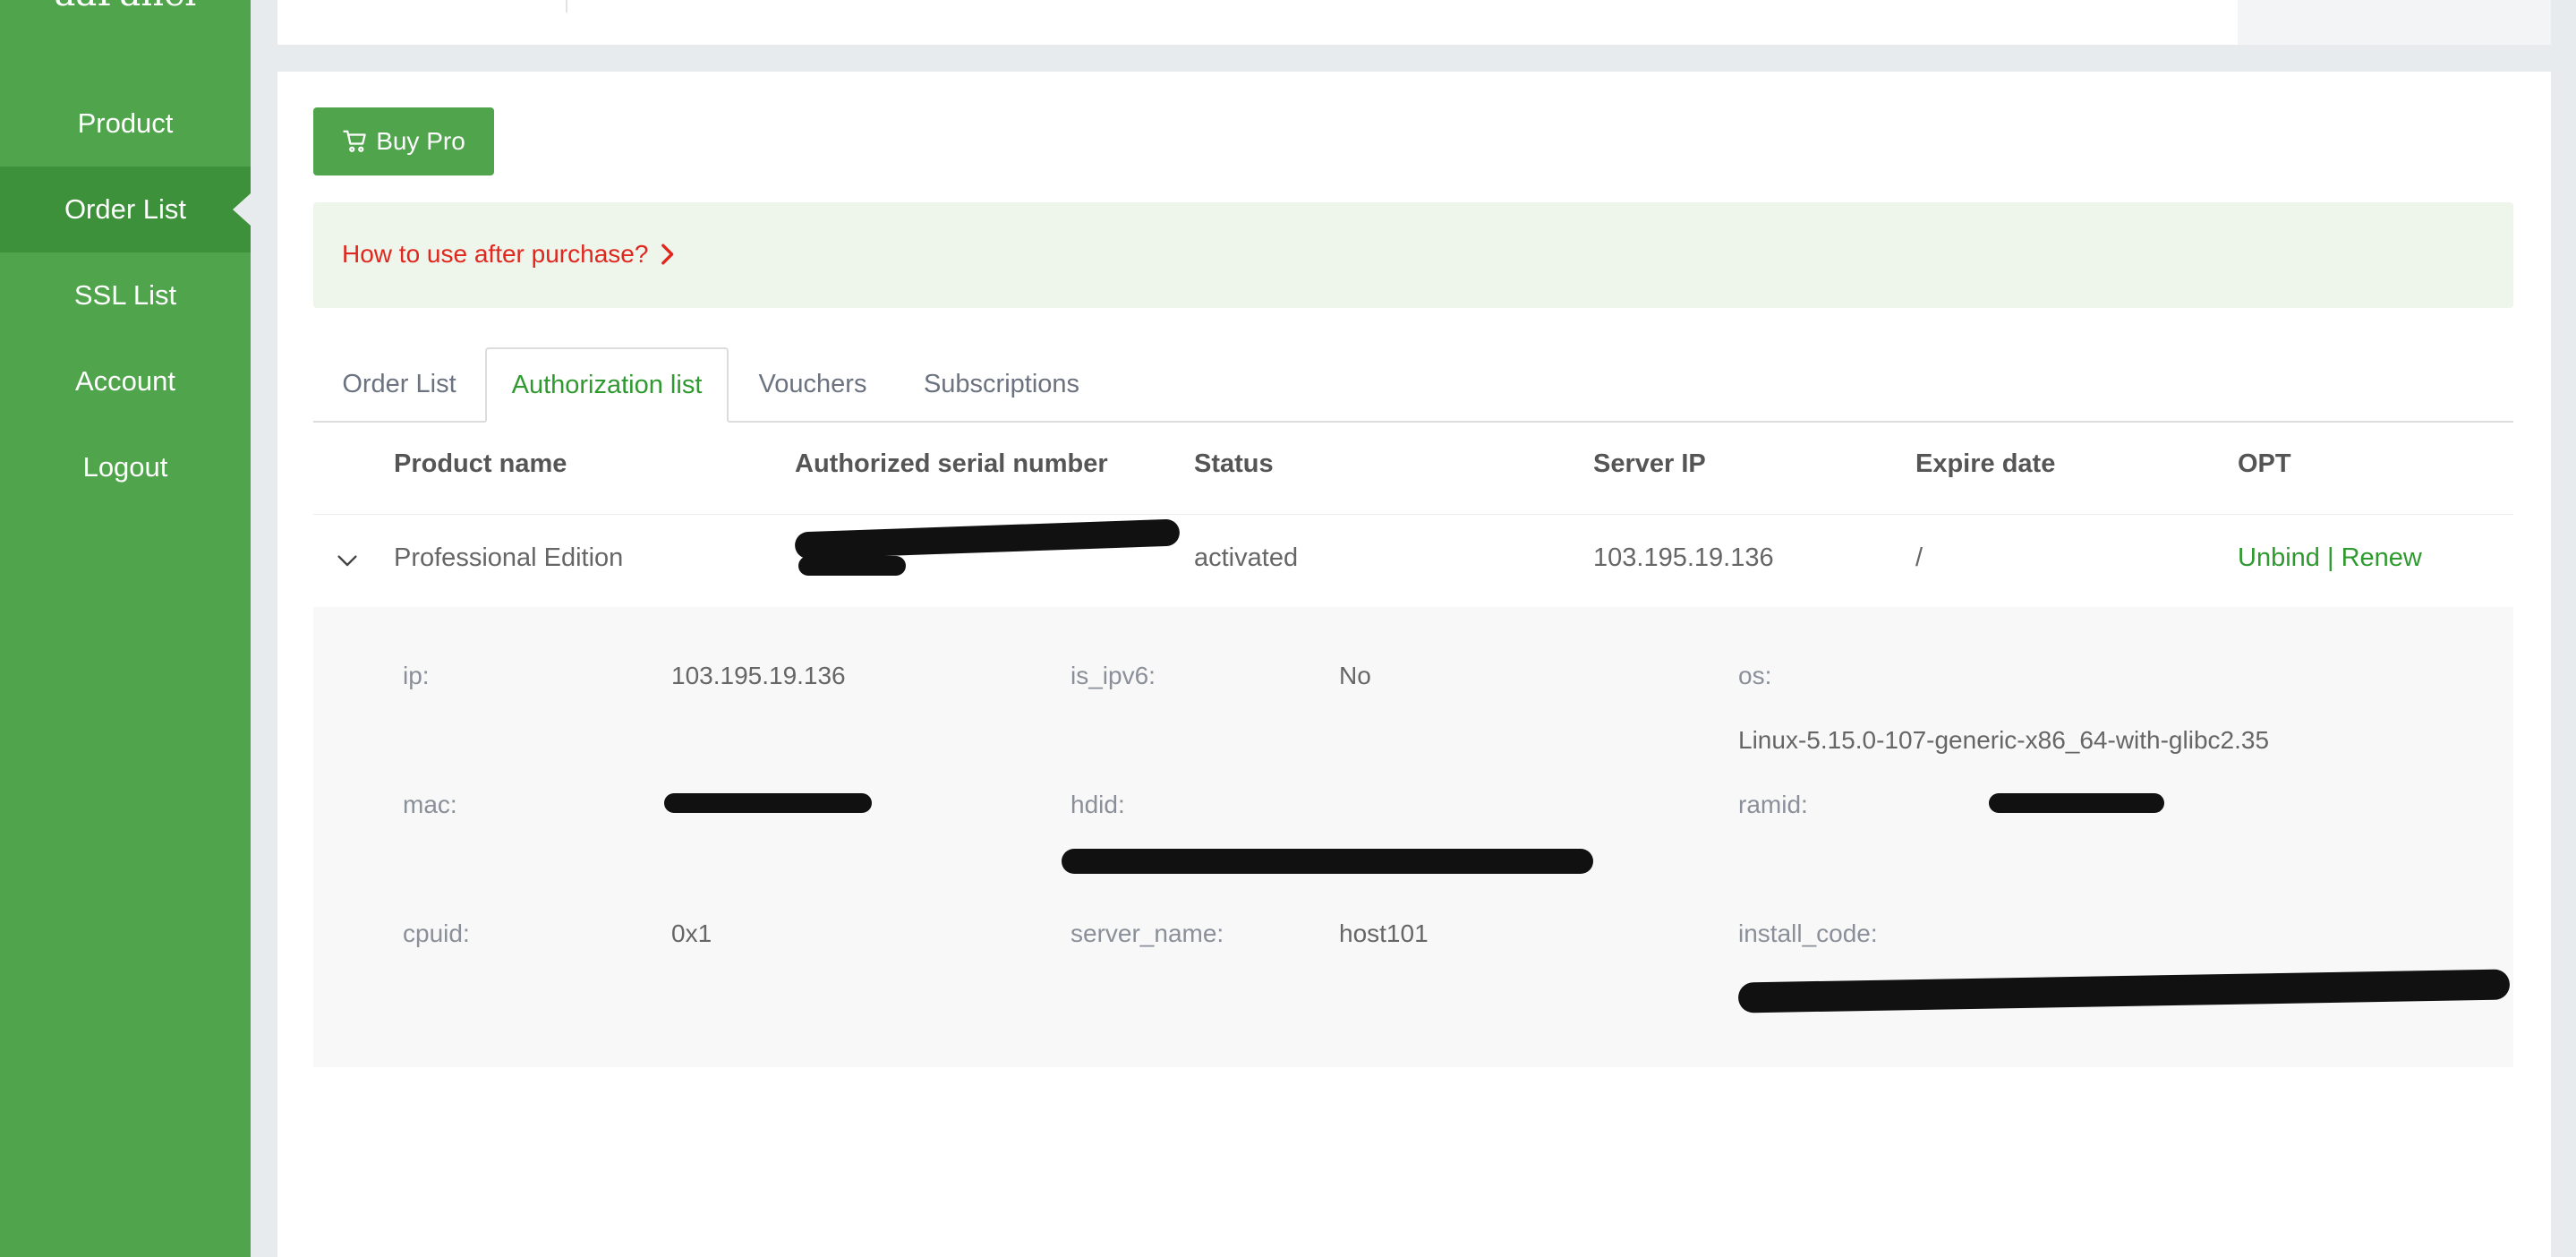 This screenshot has width=2576, height=1257. I want to click on chevron-right-icon, so click(667, 255).